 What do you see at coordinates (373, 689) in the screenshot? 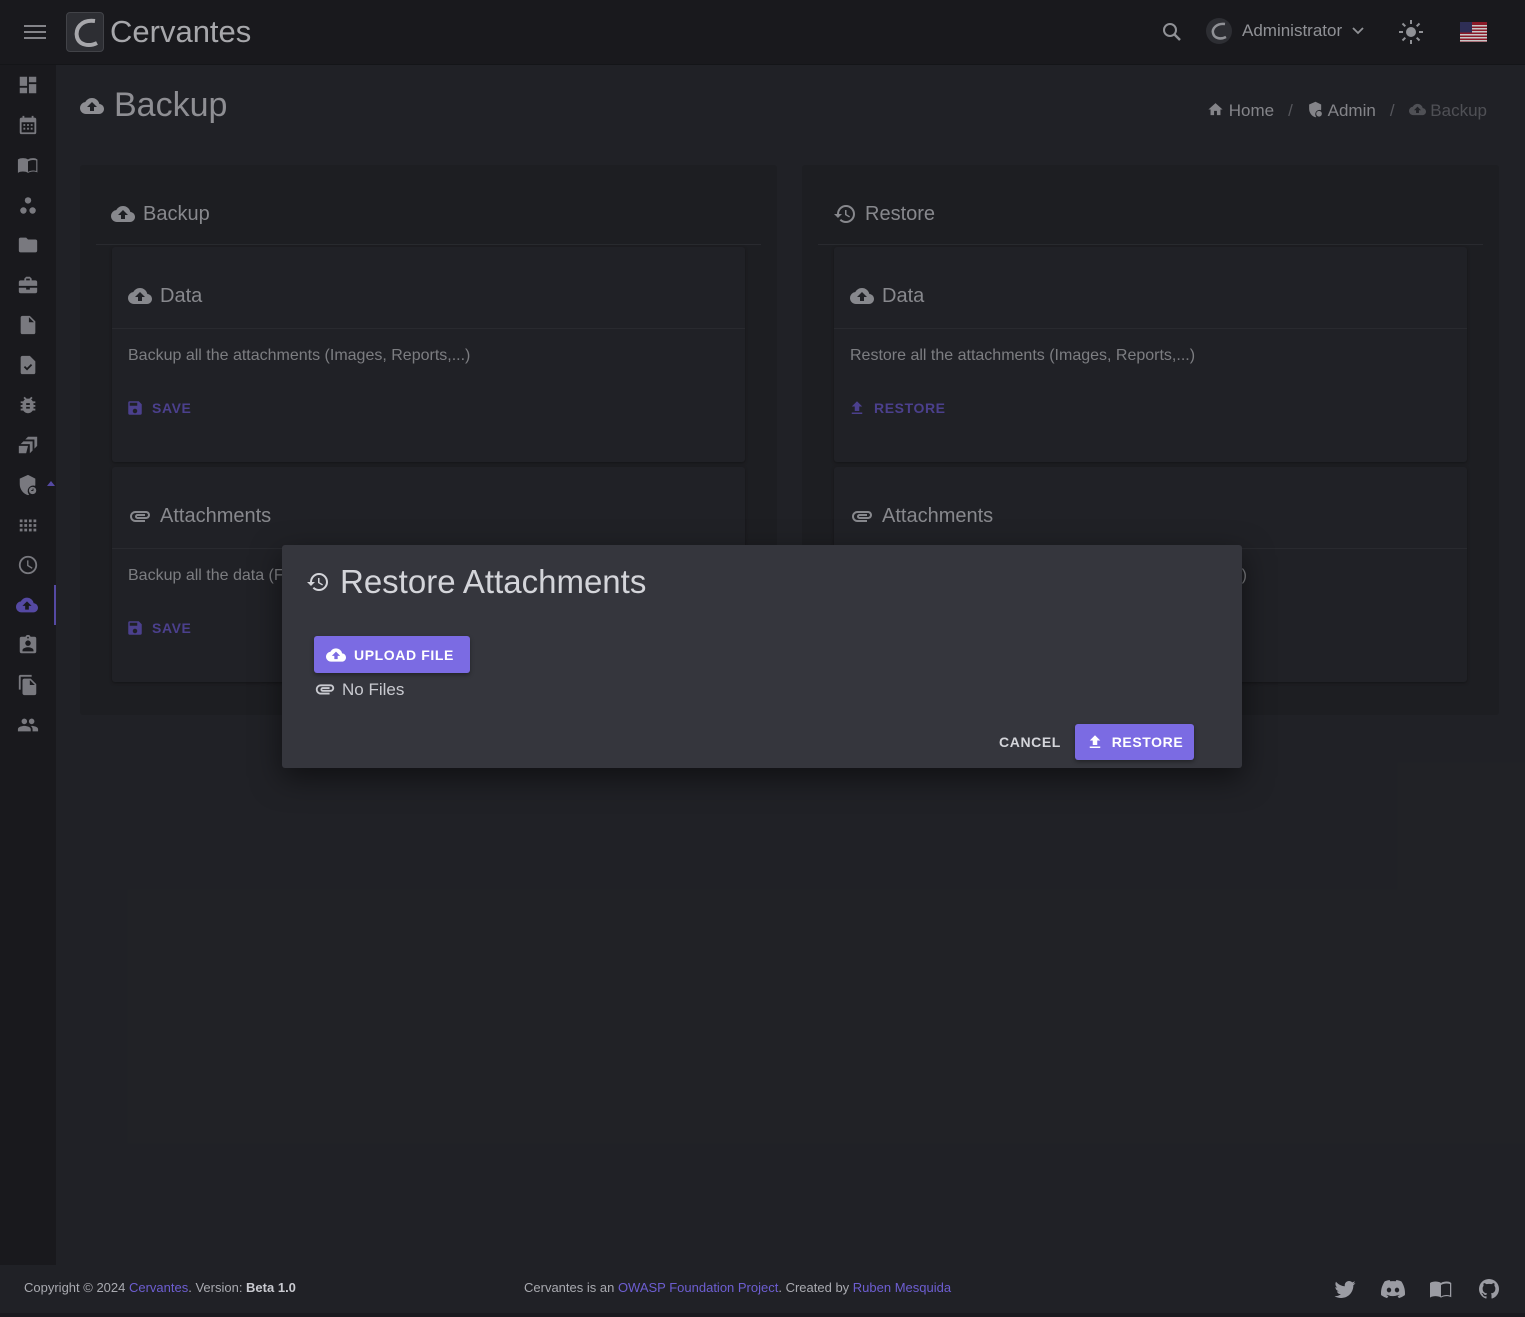
I see `no-files-label: No Files` at bounding box center [373, 689].